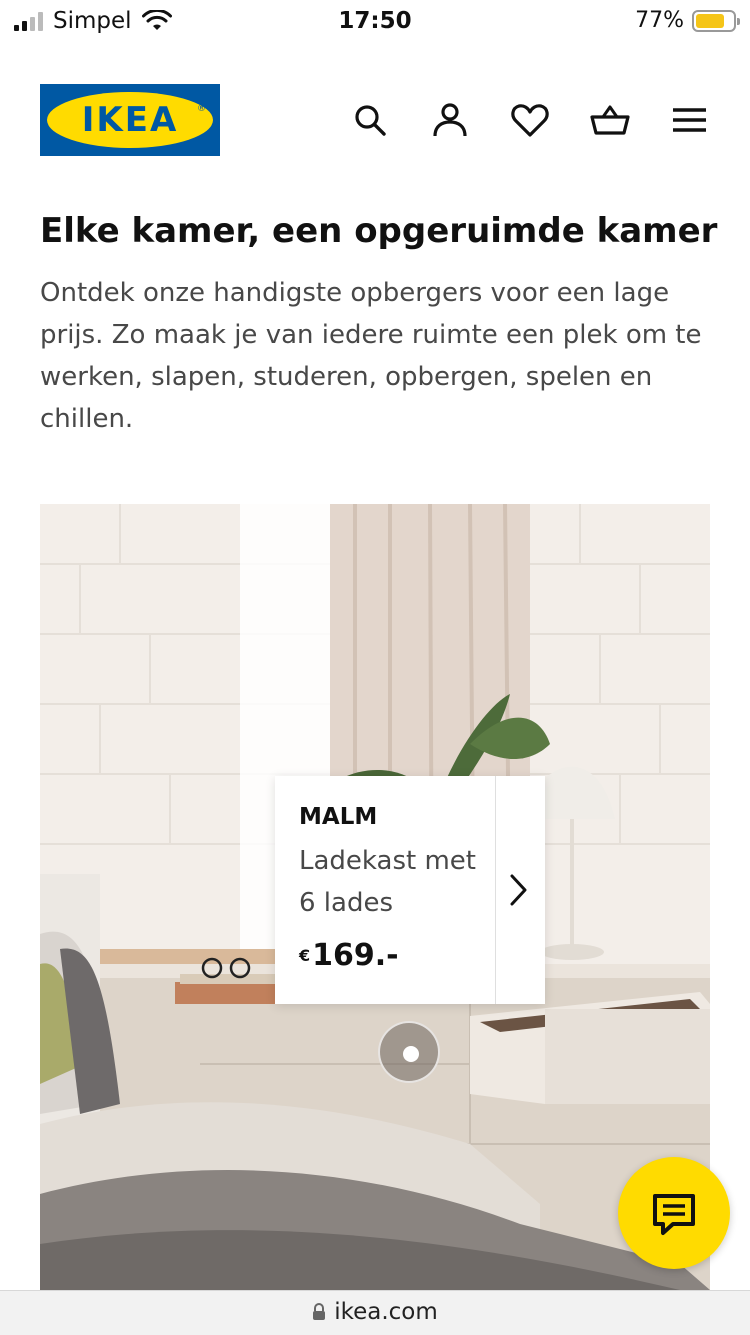  What do you see at coordinates (450, 120) in the screenshot?
I see `account-icon` at bounding box center [450, 120].